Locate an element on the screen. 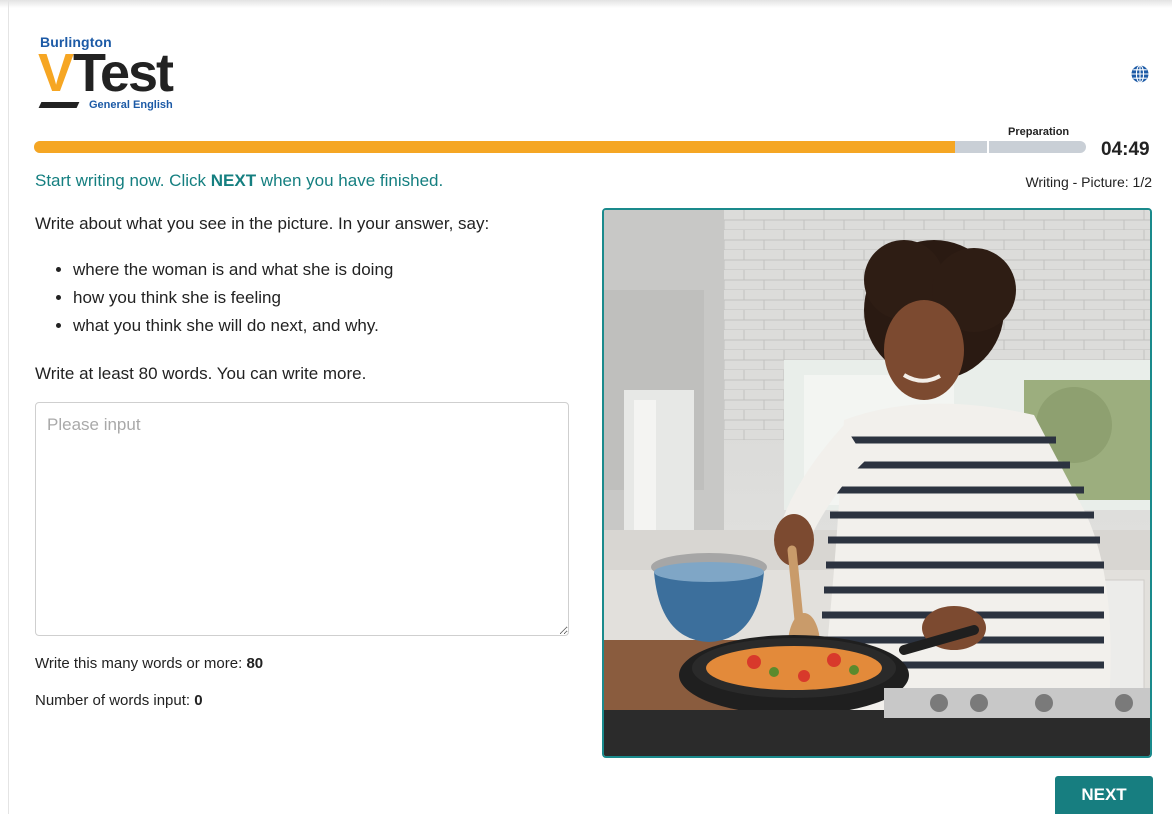  instruction-after: when you have finished. is located at coordinates (350, 180).